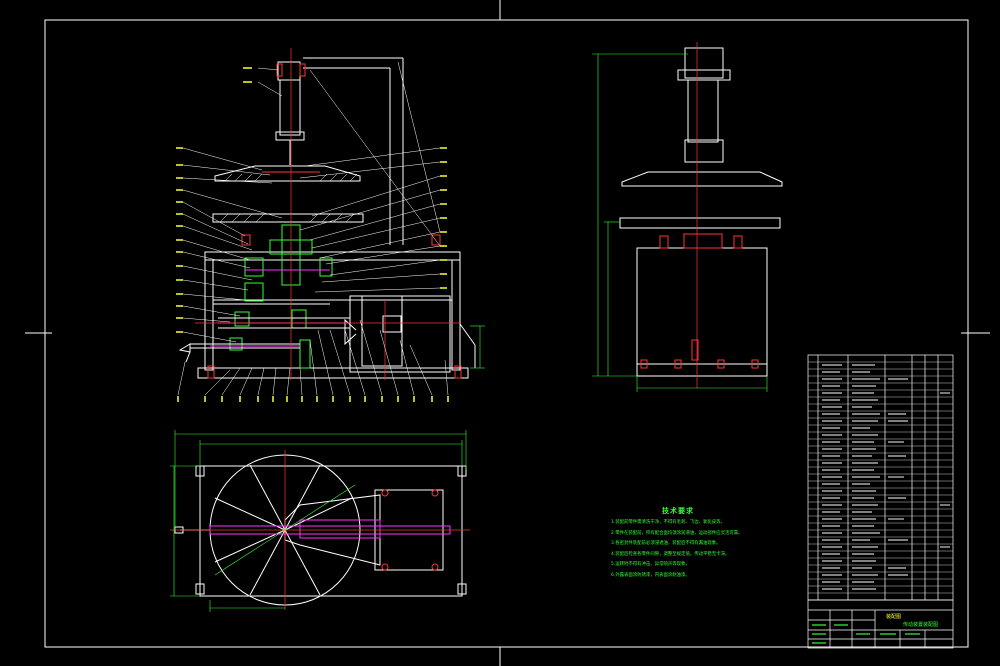  What do you see at coordinates (894, 617) in the screenshot?
I see `title-block-label: 装配图` at bounding box center [894, 617].